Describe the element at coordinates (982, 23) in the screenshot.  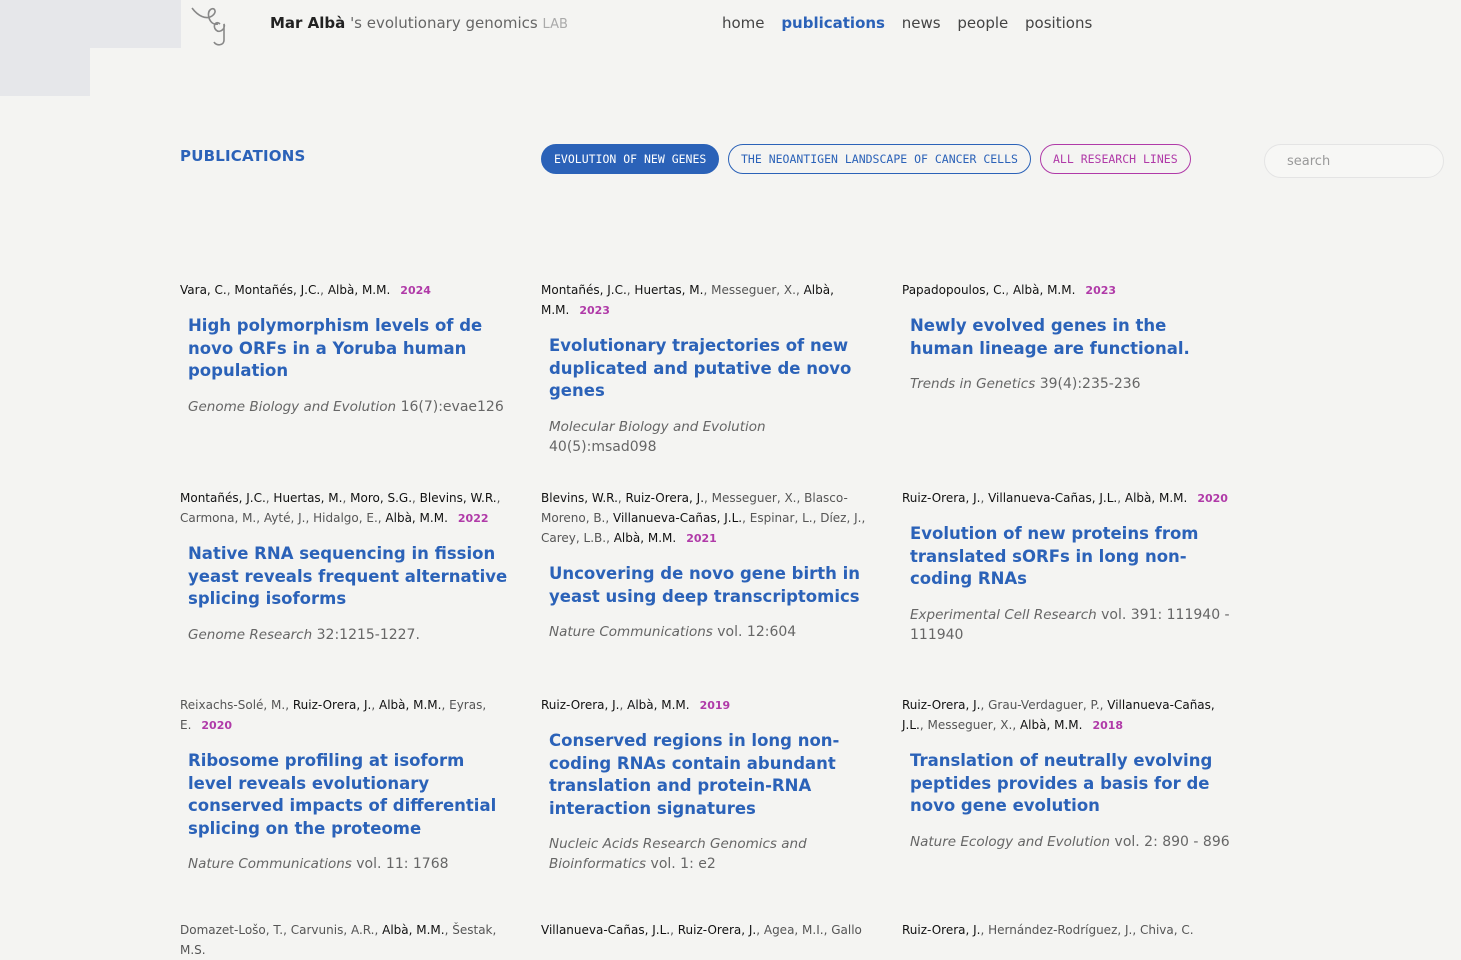
I see `nav-people: people` at that location.